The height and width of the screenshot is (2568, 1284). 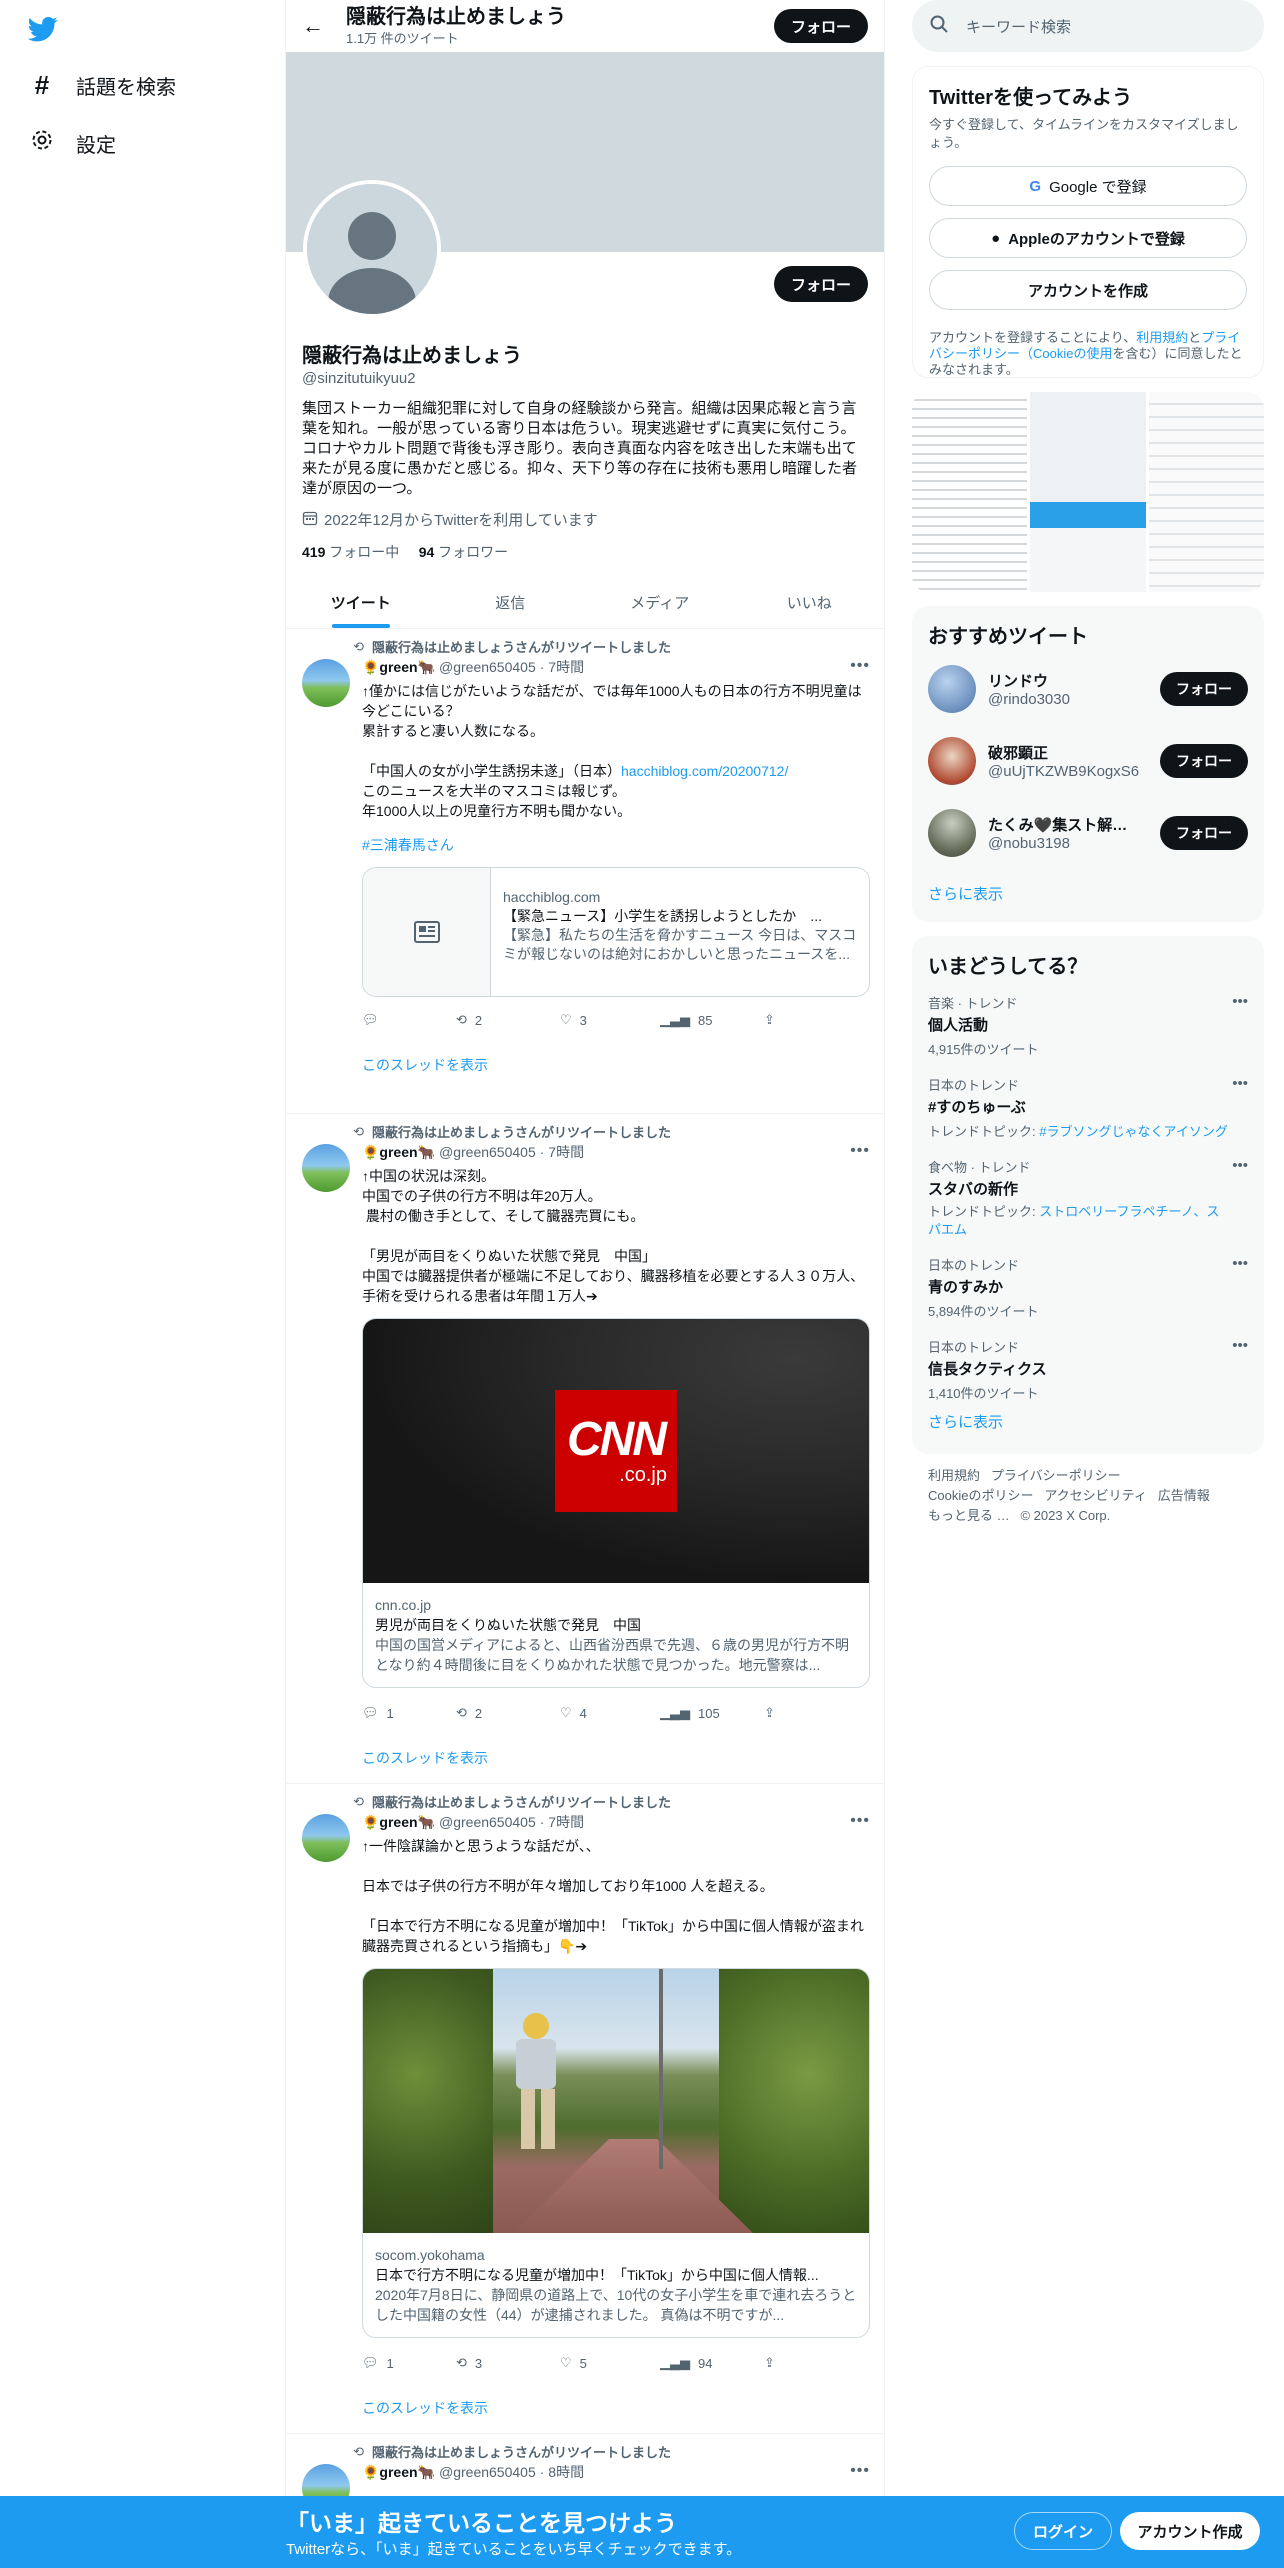 What do you see at coordinates (712, 1713) in the screenshot?
I see `views-button: ▁▃▅ 105` at bounding box center [712, 1713].